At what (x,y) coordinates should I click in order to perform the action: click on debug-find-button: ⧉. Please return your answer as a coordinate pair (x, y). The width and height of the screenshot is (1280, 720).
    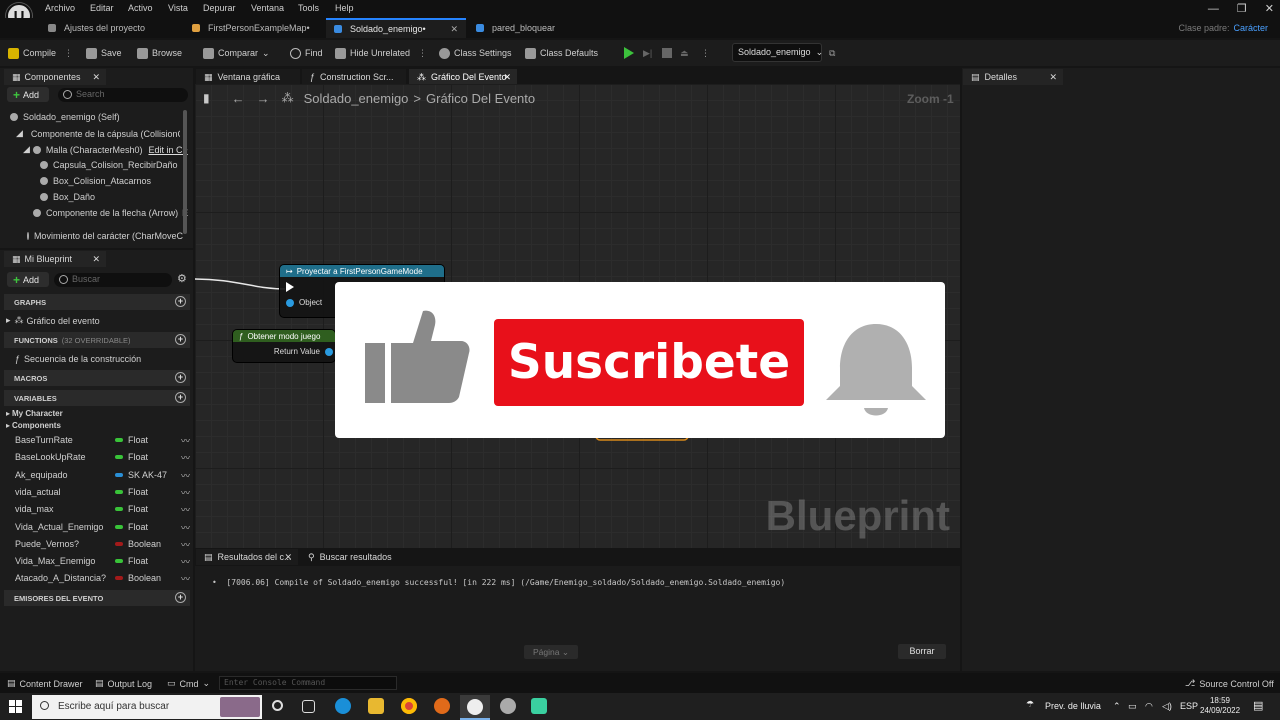
    Looking at the image, I should click on (832, 53).